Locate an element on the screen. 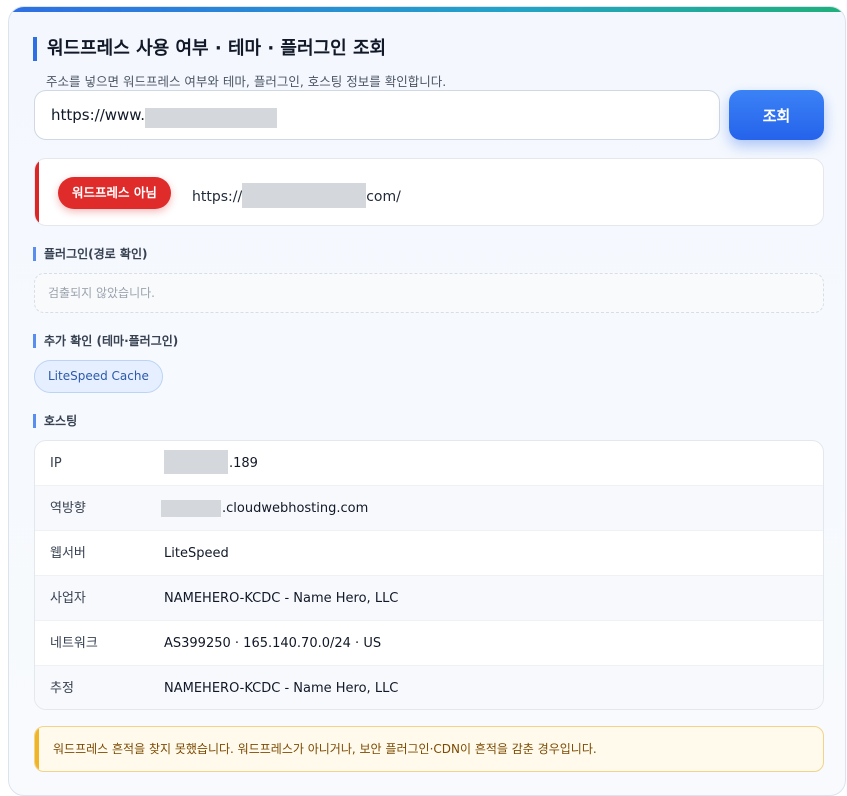 The height and width of the screenshot is (796, 847). row-value: LiteSpeed is located at coordinates (196, 553).